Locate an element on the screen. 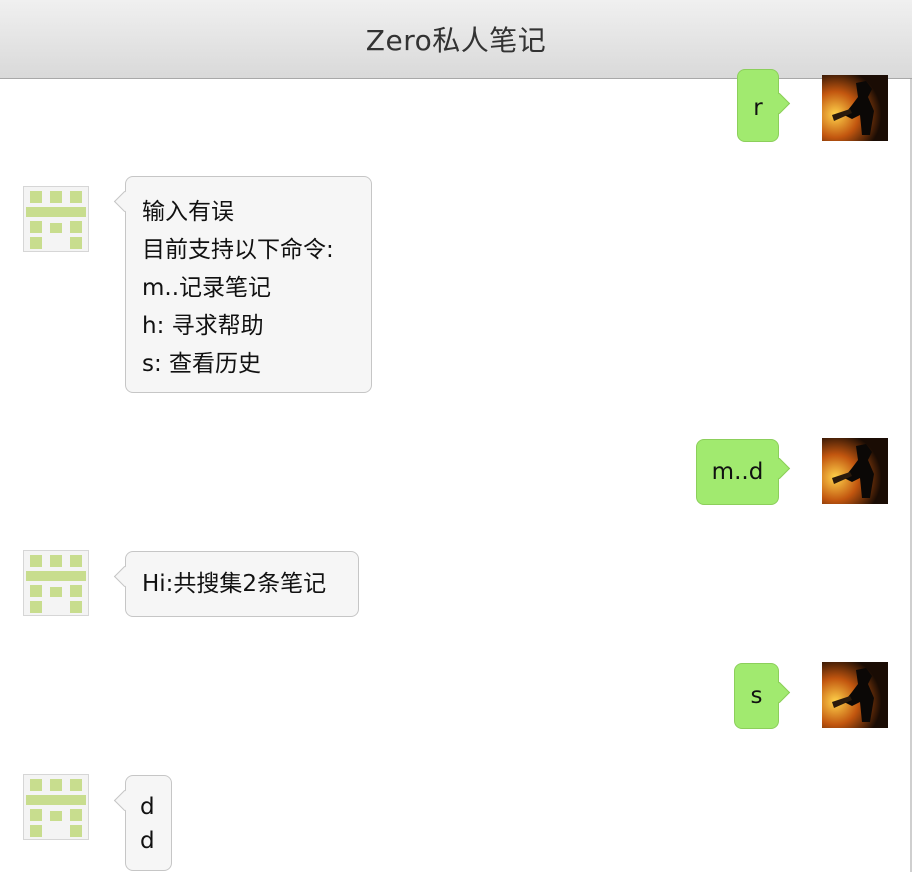 The image size is (912, 872). incoming-message-bubble: Hi:共搜集2条笔记 is located at coordinates (236, 584).